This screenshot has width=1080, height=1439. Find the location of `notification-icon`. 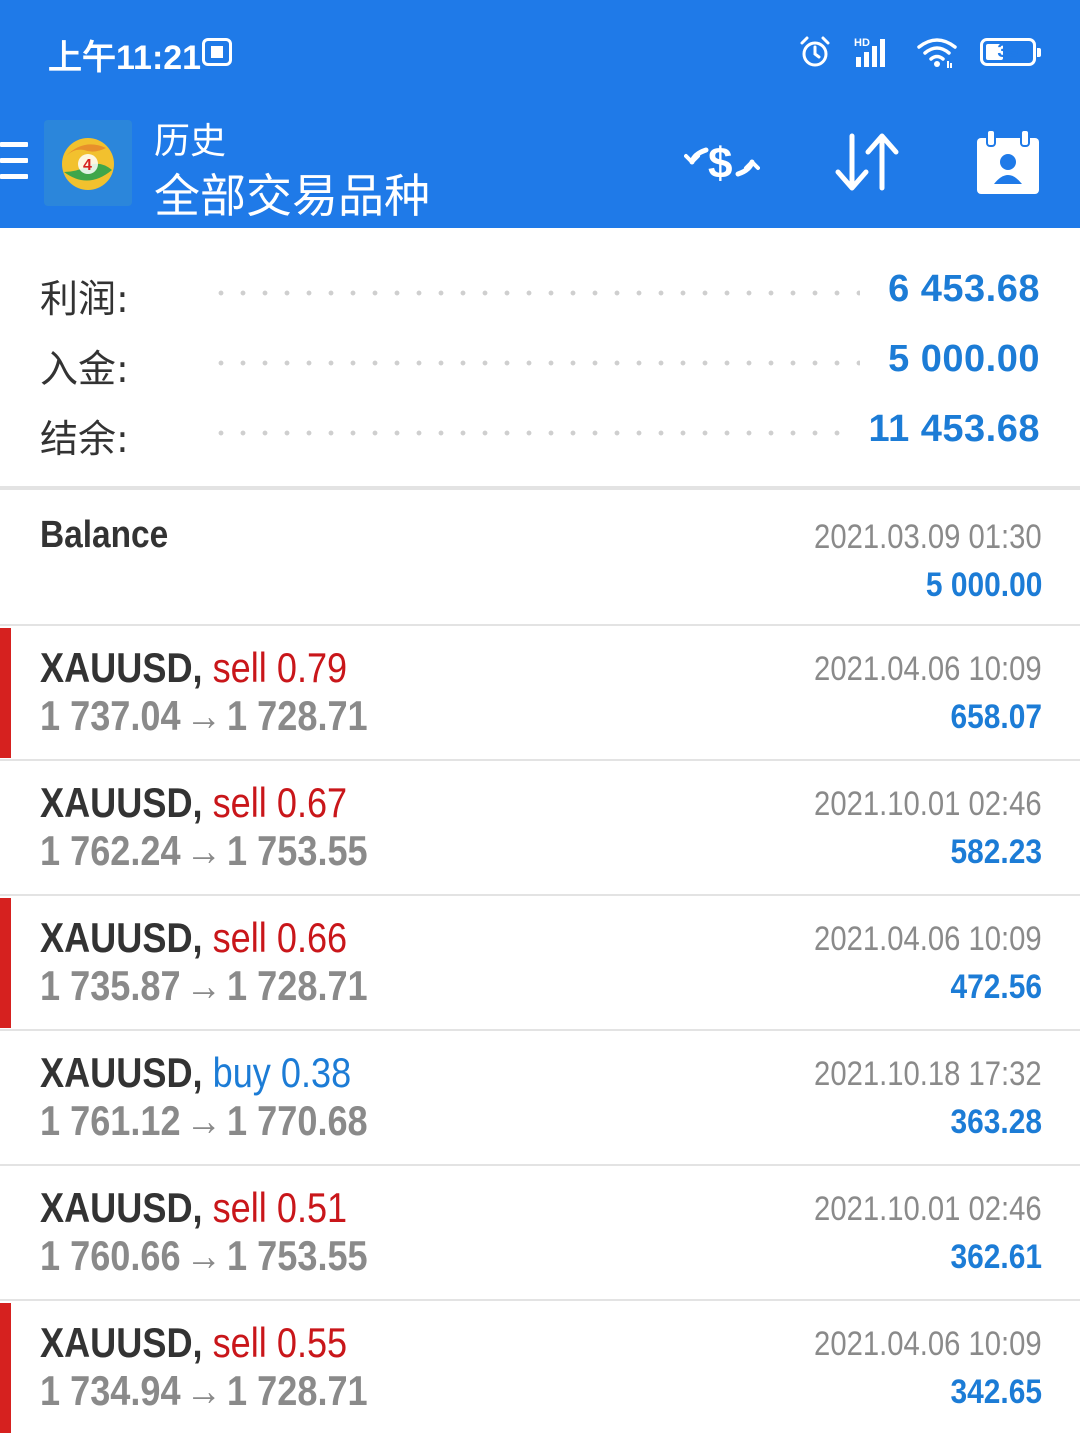

notification-icon is located at coordinates (217, 52).